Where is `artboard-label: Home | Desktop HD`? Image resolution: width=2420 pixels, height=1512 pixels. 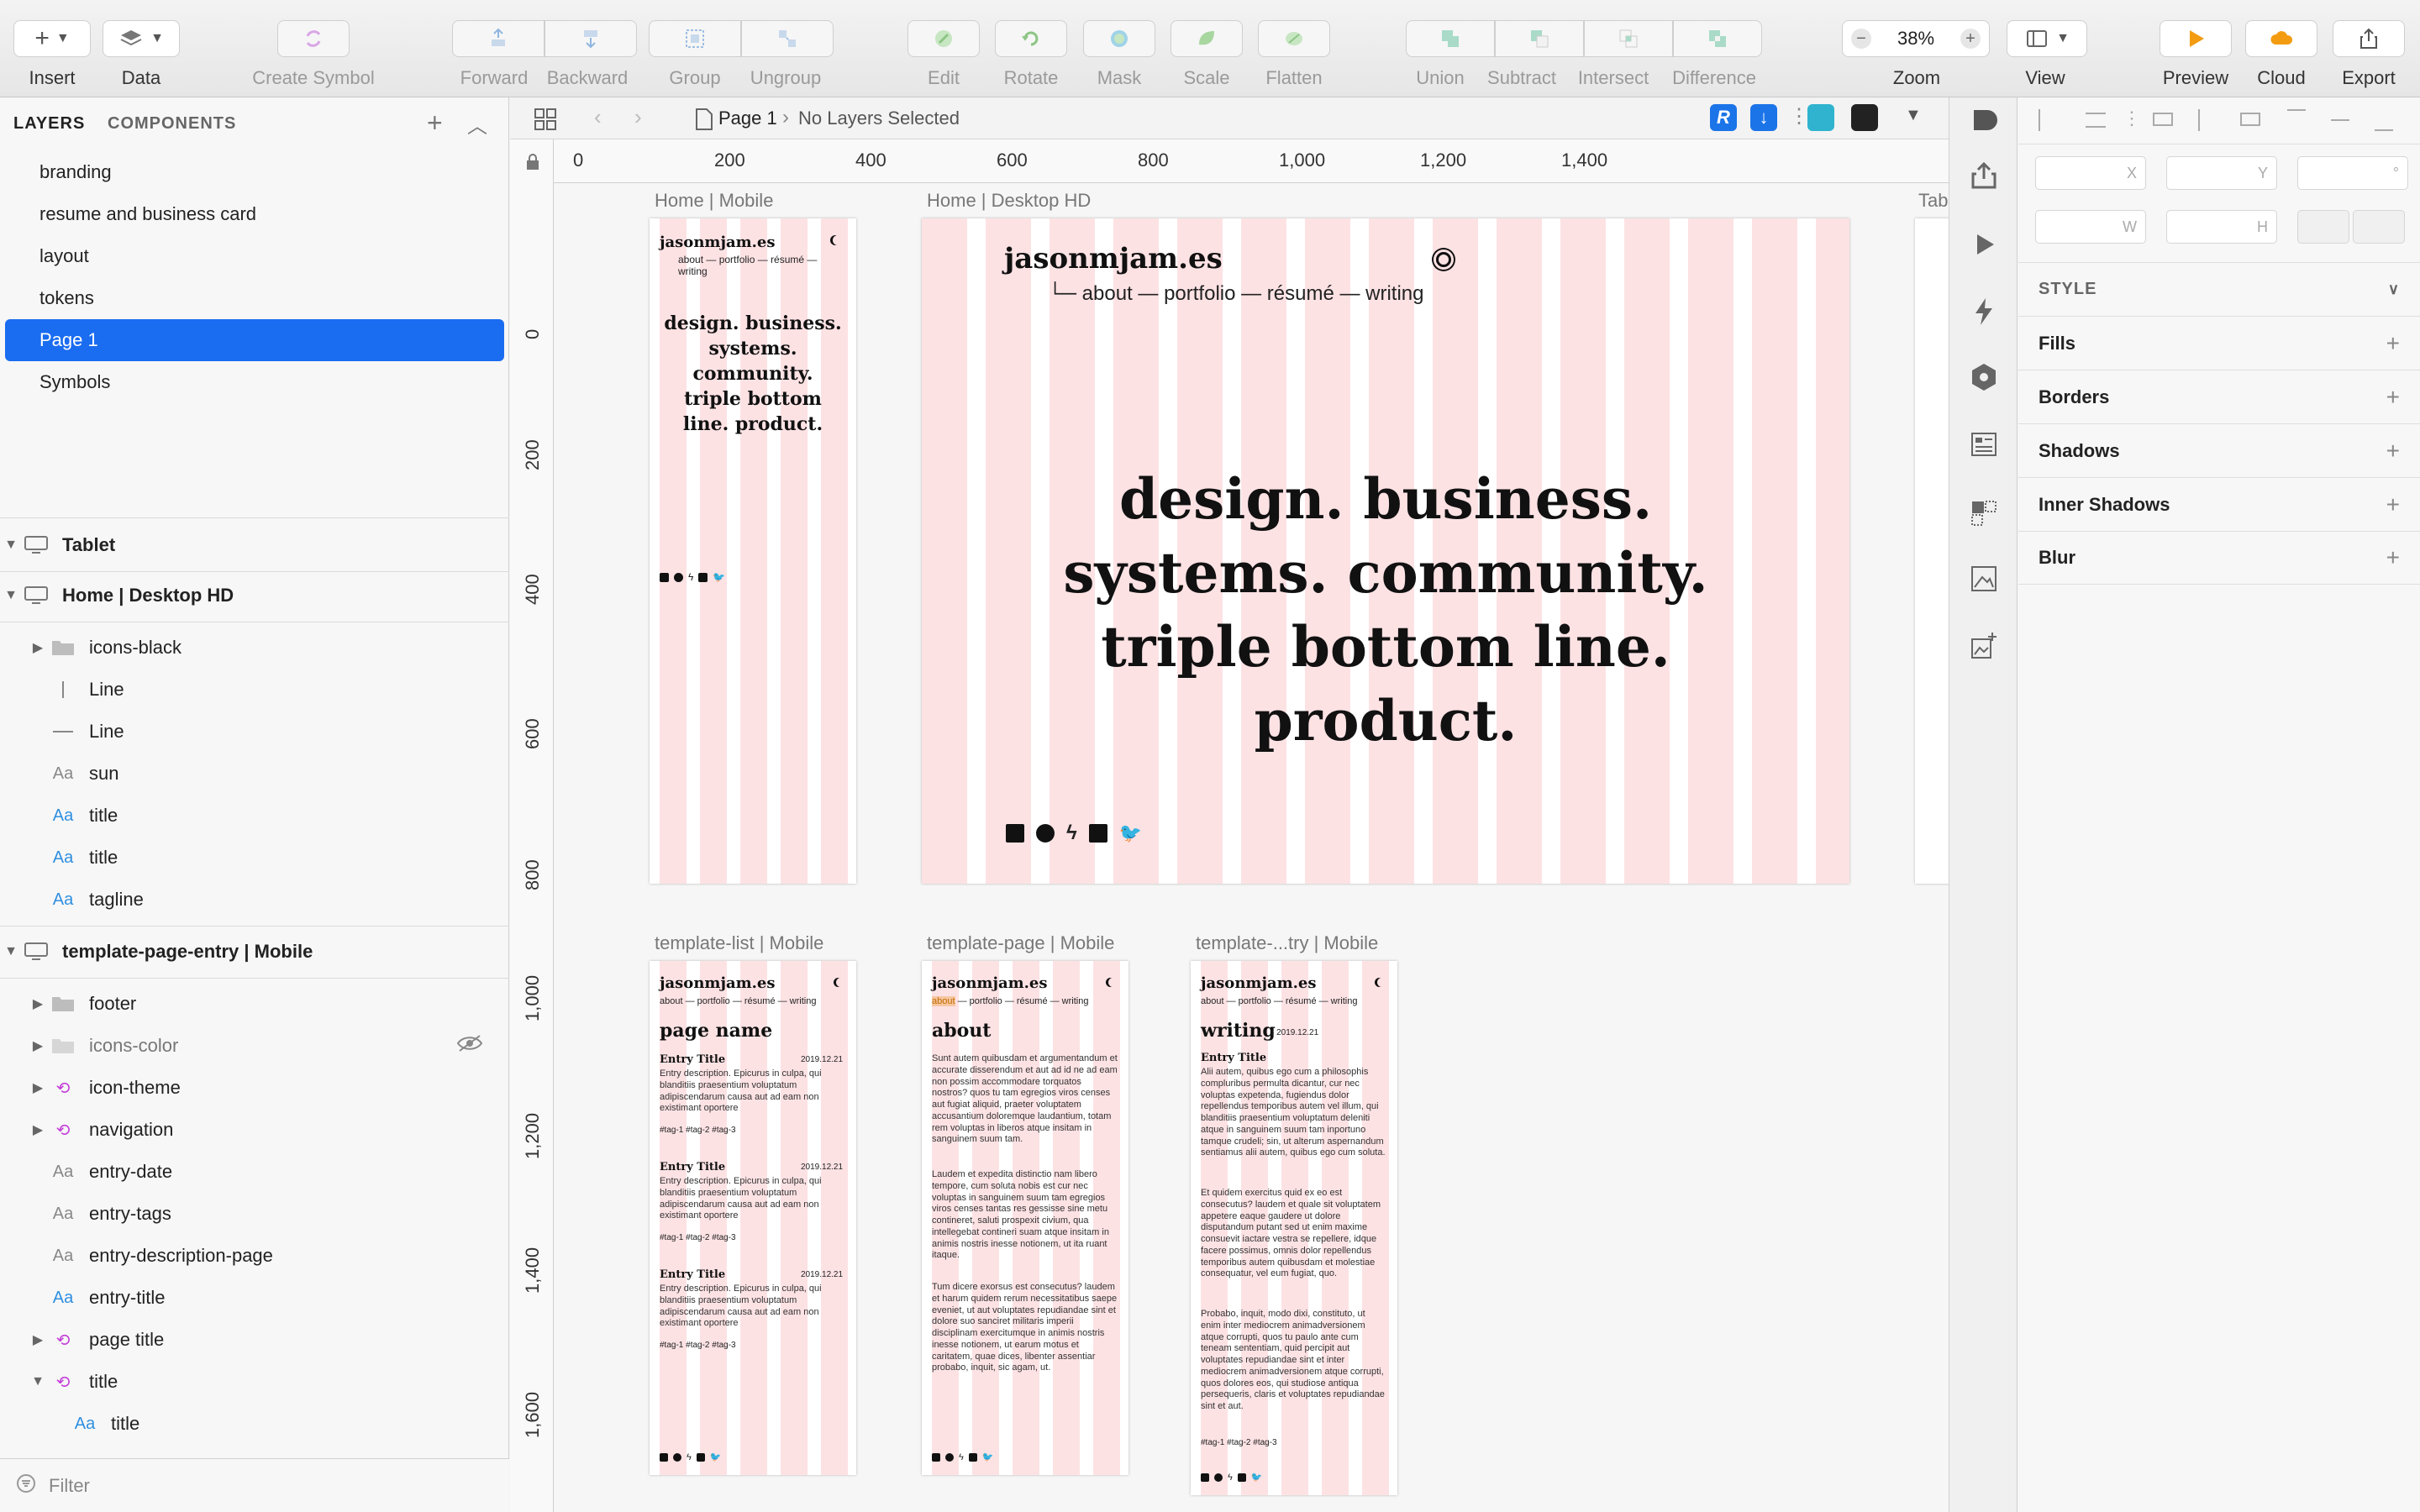
artboard-label: Home | Desktop HD is located at coordinates (1009, 201).